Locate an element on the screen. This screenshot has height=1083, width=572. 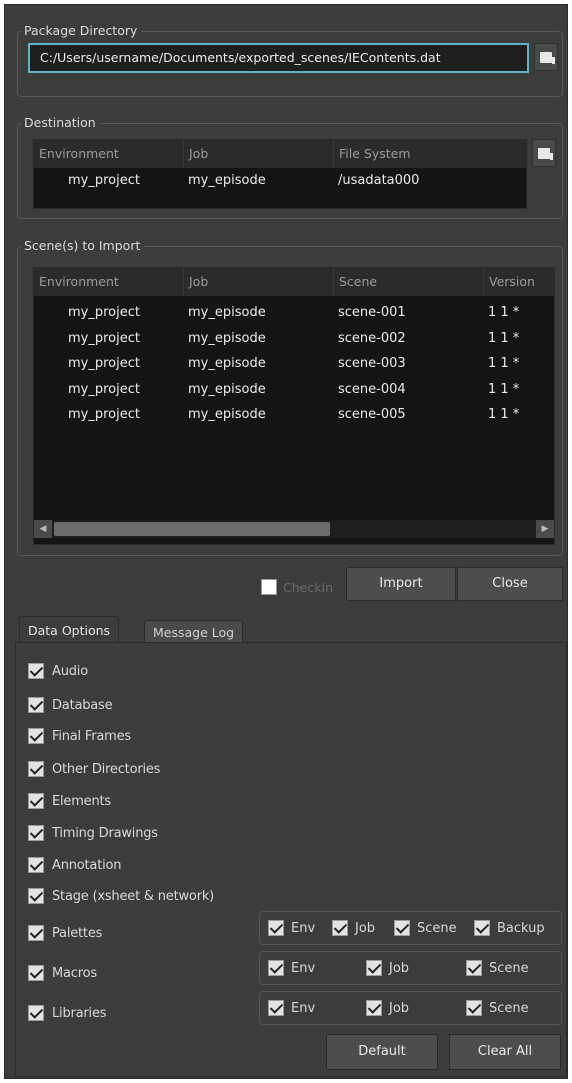
final-frames-checkbox is located at coordinates (36, 736).